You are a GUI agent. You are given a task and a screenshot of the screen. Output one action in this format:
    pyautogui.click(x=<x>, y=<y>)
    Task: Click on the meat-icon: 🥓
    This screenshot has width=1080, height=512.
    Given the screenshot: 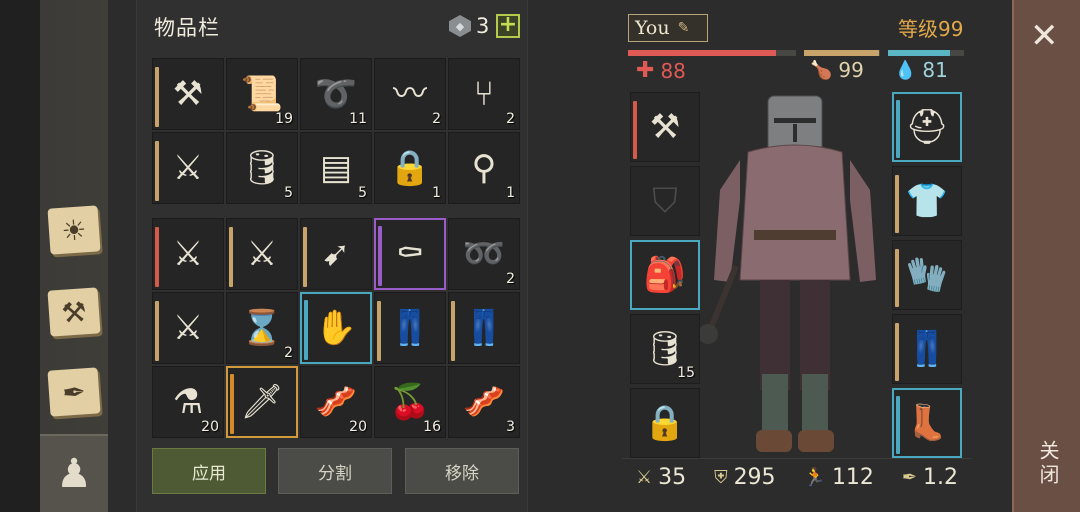 What is the action you would take?
    pyautogui.click(x=336, y=402)
    